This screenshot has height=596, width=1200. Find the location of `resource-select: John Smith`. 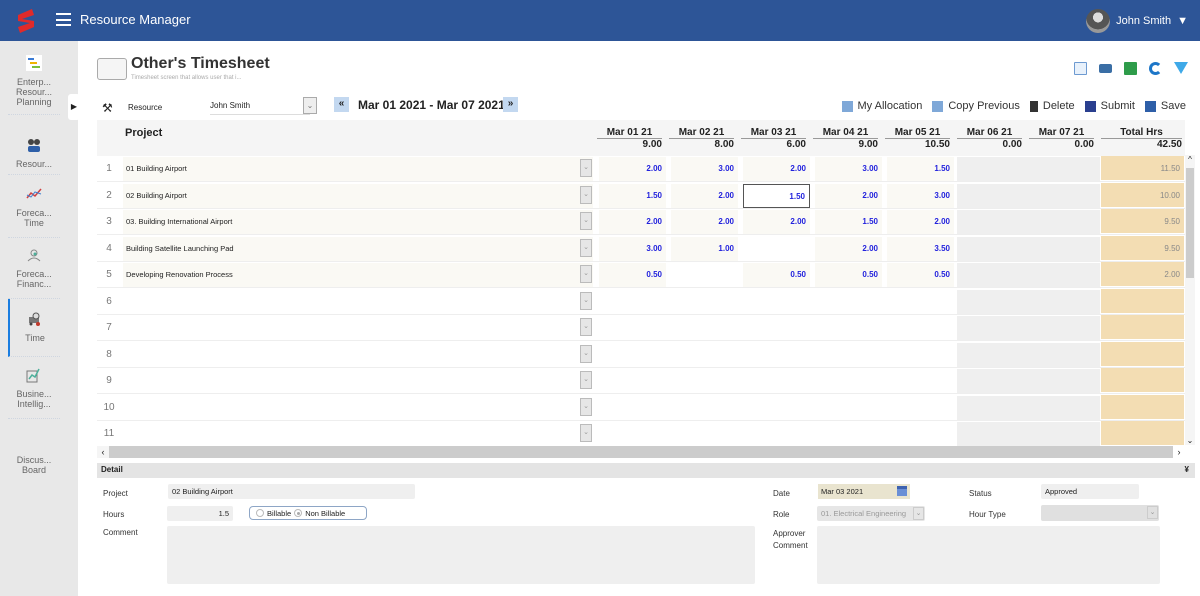

resource-select: John Smith is located at coordinates (260, 105).